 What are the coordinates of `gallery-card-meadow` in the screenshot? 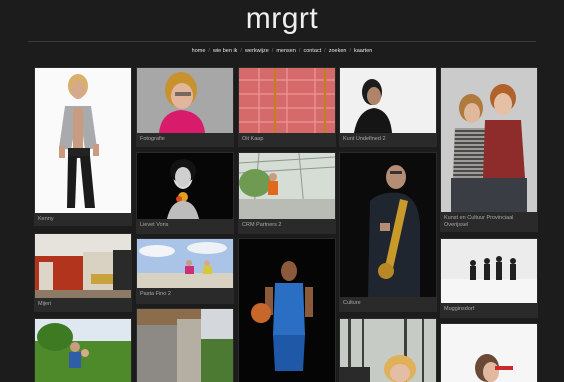 It's located at (83, 350).